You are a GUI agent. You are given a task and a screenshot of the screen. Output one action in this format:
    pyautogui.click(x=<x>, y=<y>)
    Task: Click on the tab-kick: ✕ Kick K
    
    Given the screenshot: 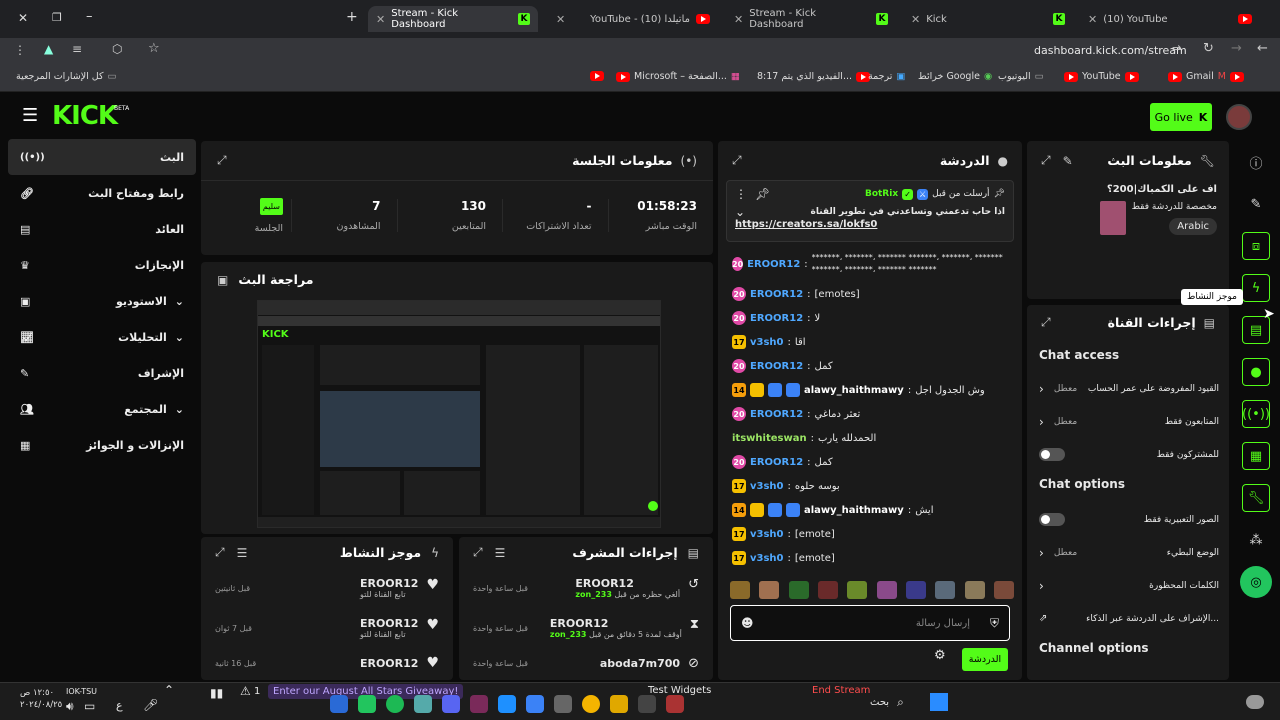 What is the action you would take?
    pyautogui.click(x=988, y=19)
    